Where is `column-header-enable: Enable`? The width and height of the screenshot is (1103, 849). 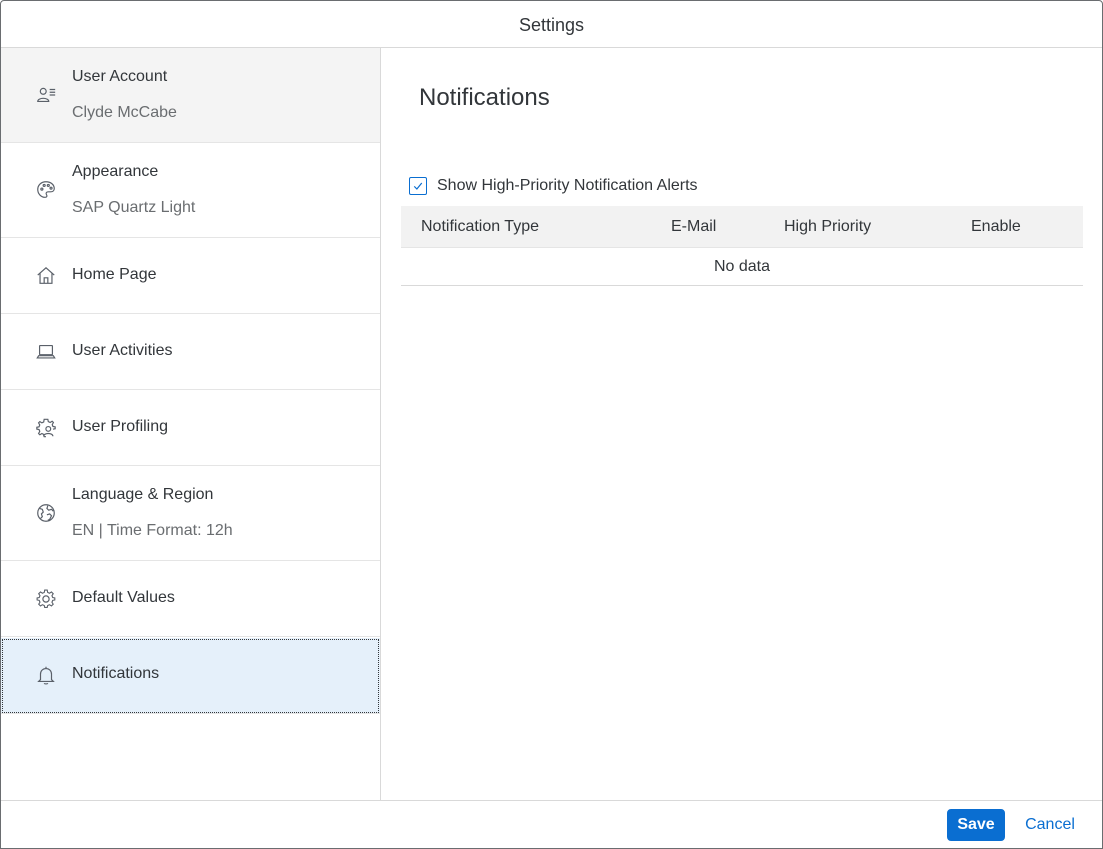 column-header-enable: Enable is located at coordinates (996, 226).